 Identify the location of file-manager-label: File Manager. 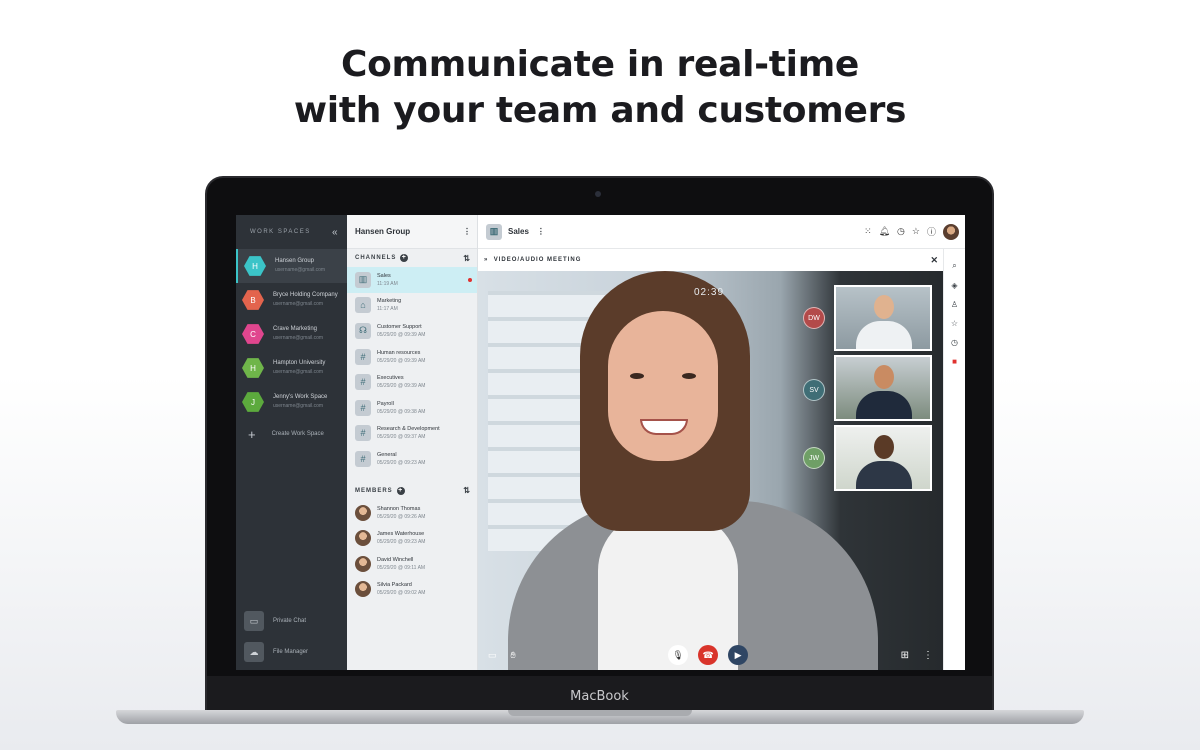
(291, 652).